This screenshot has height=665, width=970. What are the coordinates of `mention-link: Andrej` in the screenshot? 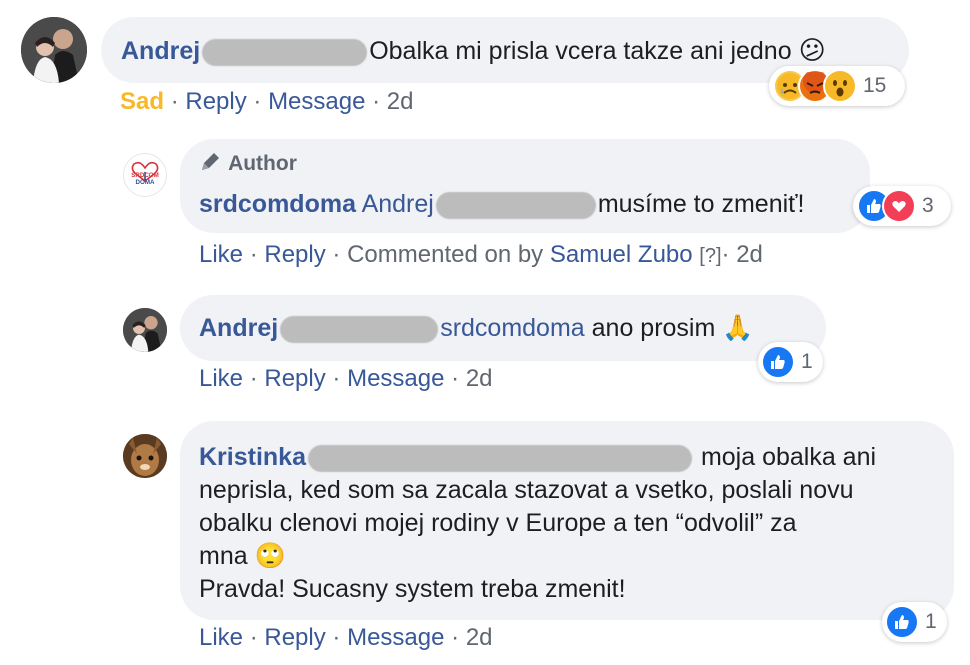 It's located at (398, 204).